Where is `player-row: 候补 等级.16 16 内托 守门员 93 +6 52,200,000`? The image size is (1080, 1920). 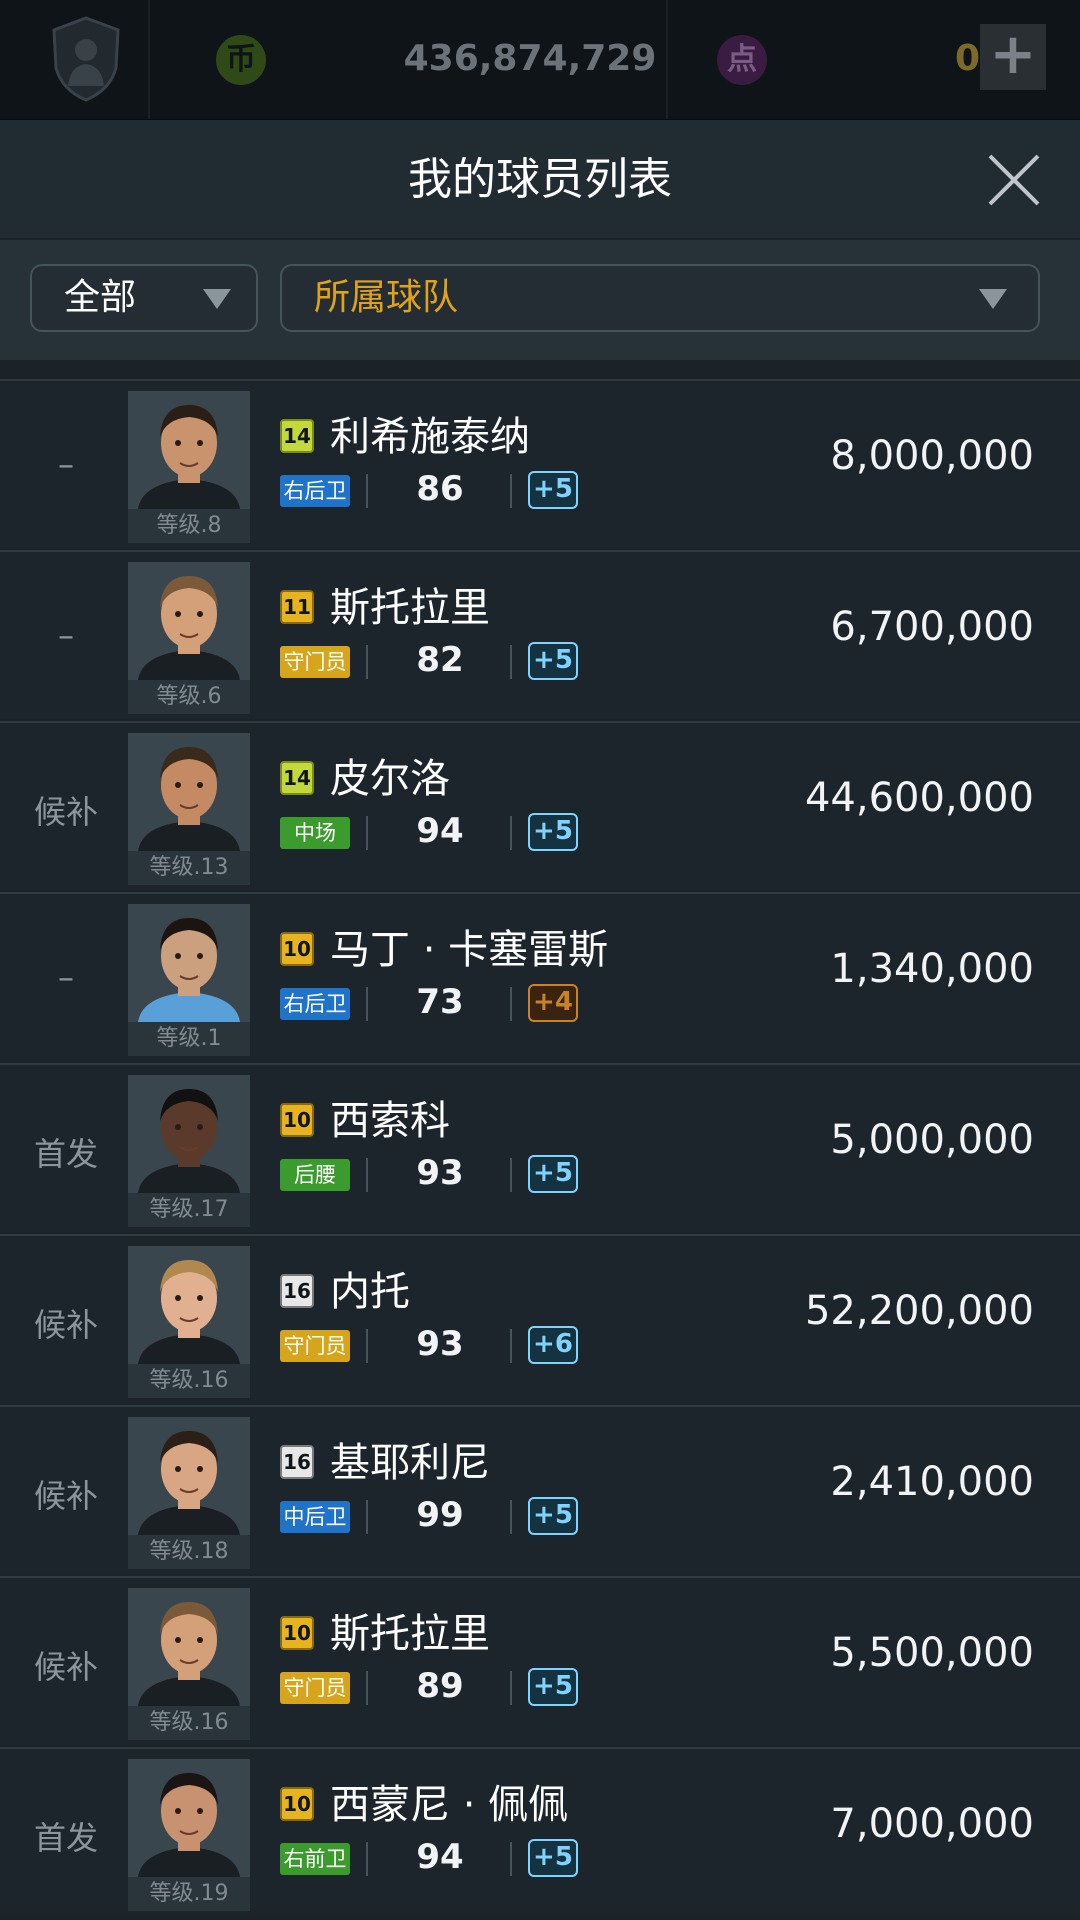 player-row: 候补 等级.16 16 内托 守门员 93 +6 52,200,000 is located at coordinates (540, 1318).